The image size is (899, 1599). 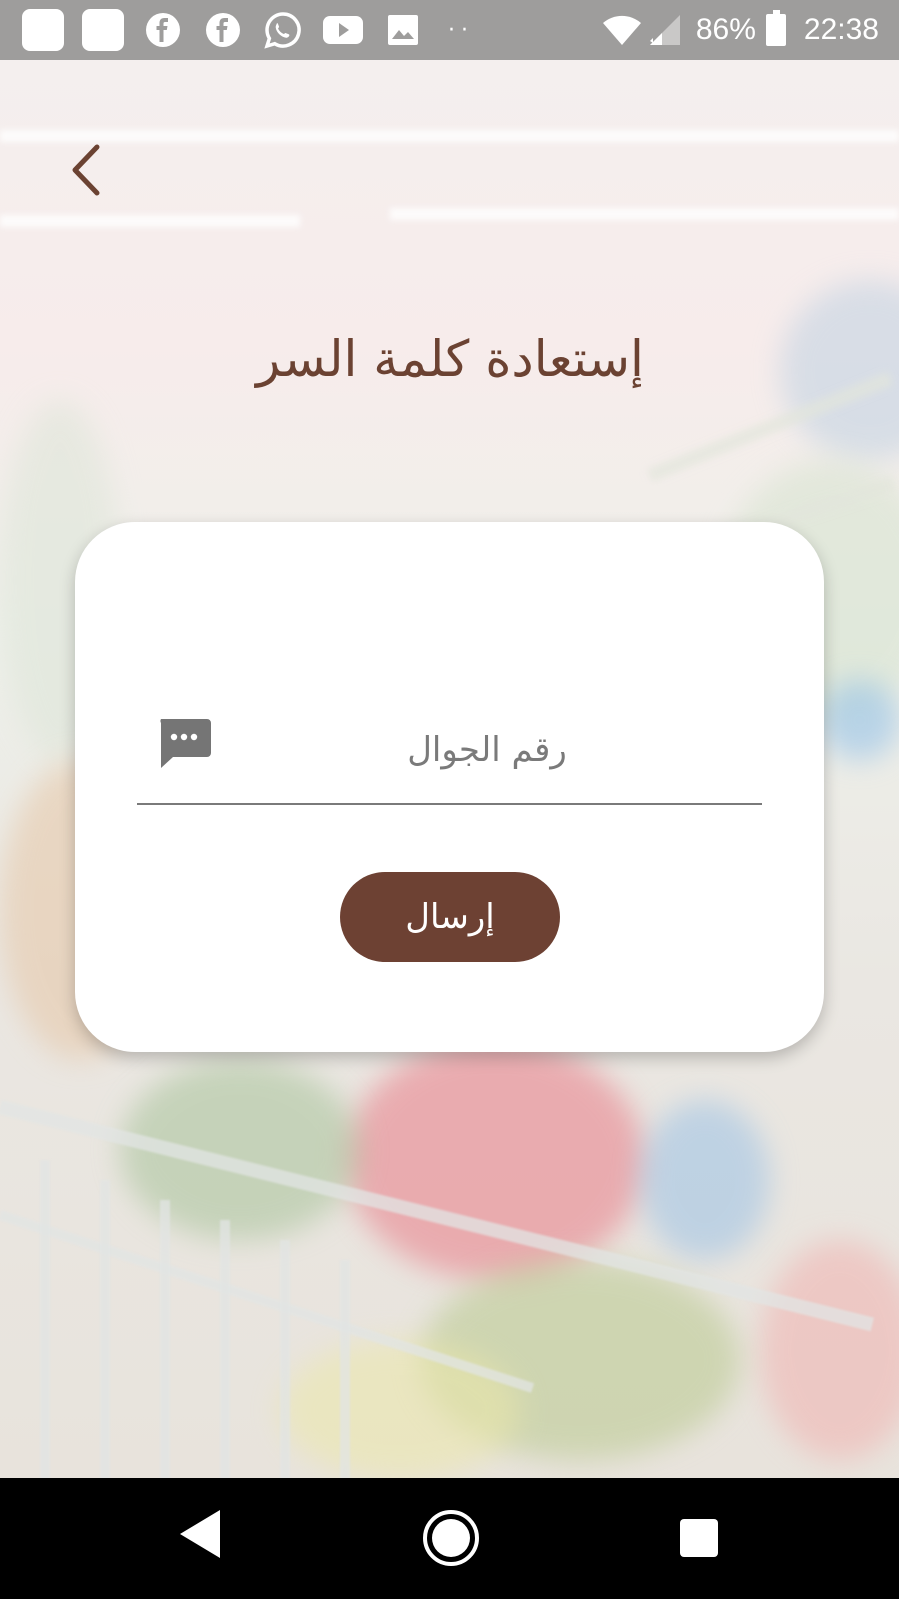 I want to click on wifi-icon, so click(x=621, y=30).